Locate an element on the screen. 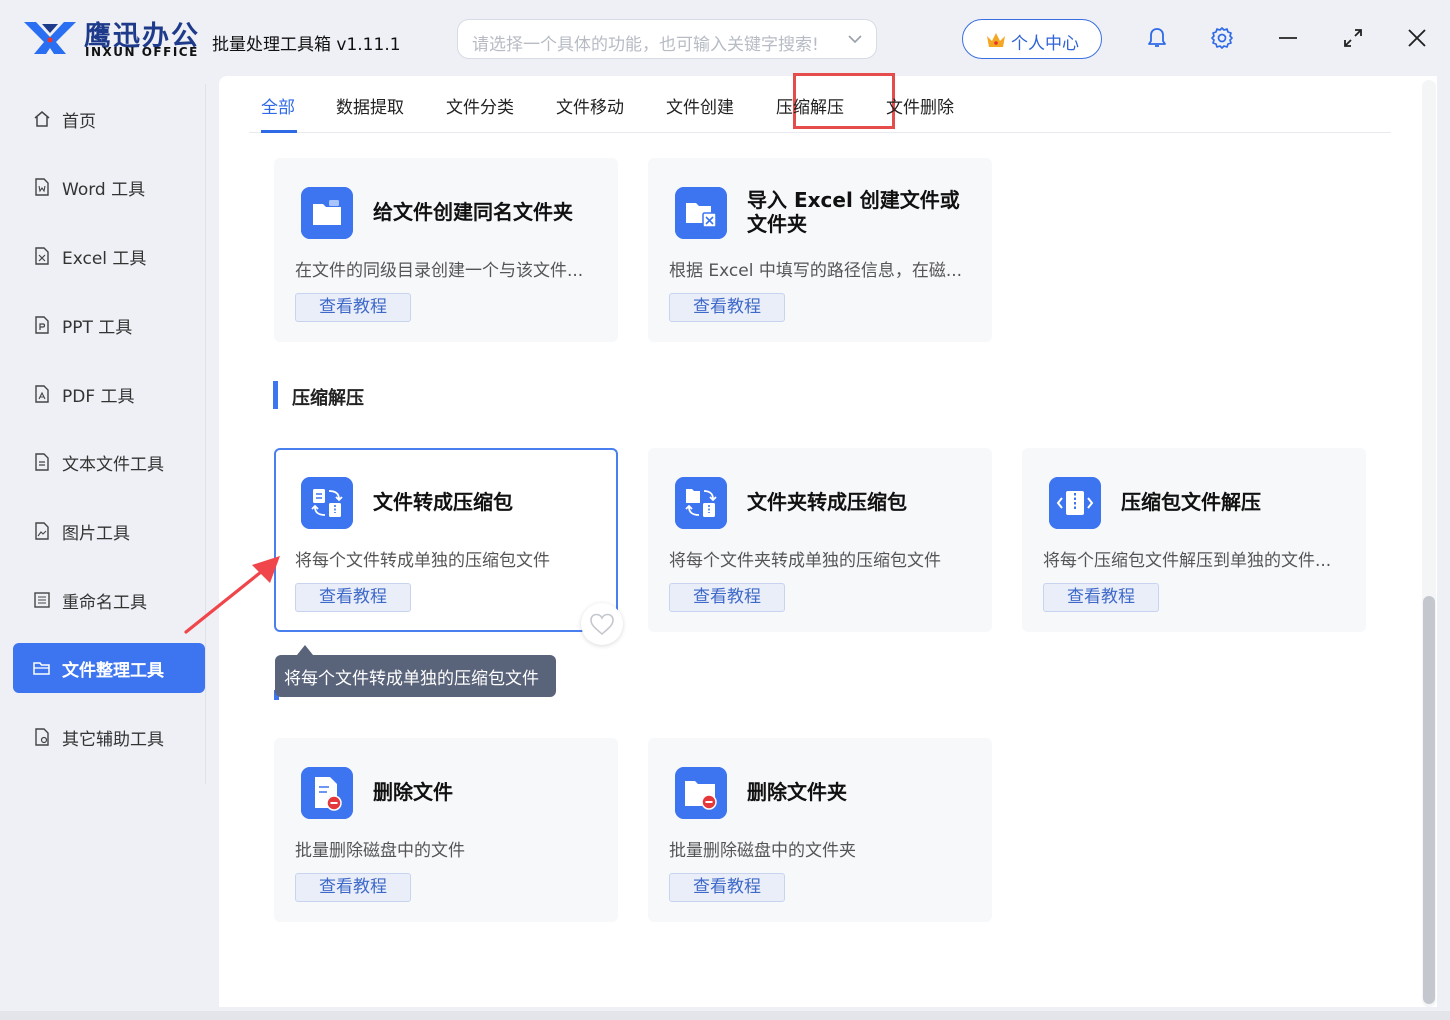  file-to-zip-icon is located at coordinates (327, 503).